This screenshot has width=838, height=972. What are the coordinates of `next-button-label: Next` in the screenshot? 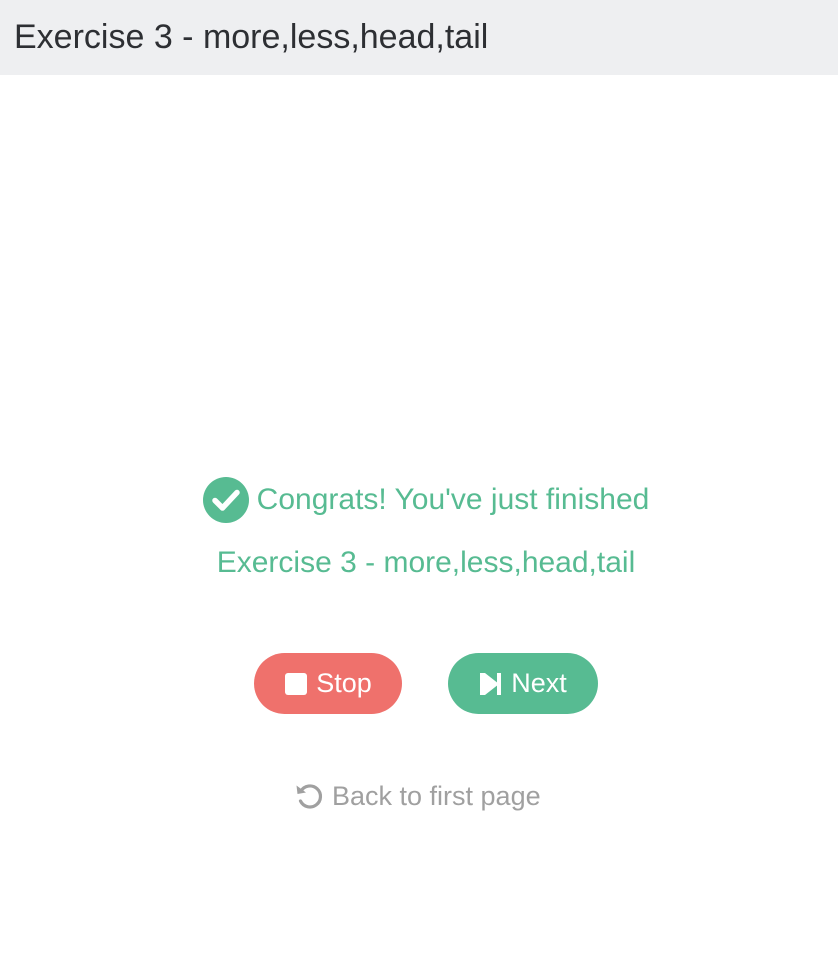 It's located at (539, 683).